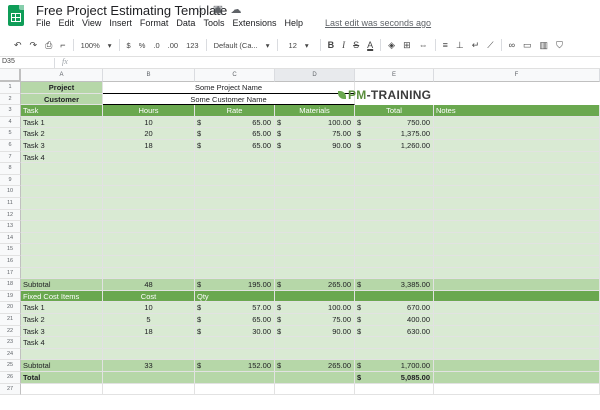 The image size is (600, 410). What do you see at coordinates (10, 111) in the screenshot?
I see `row-header: 3` at bounding box center [10, 111].